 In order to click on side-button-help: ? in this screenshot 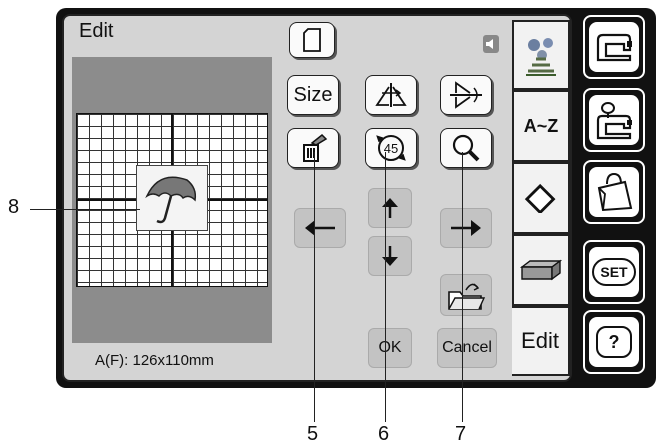, I will do `click(614, 342)`.